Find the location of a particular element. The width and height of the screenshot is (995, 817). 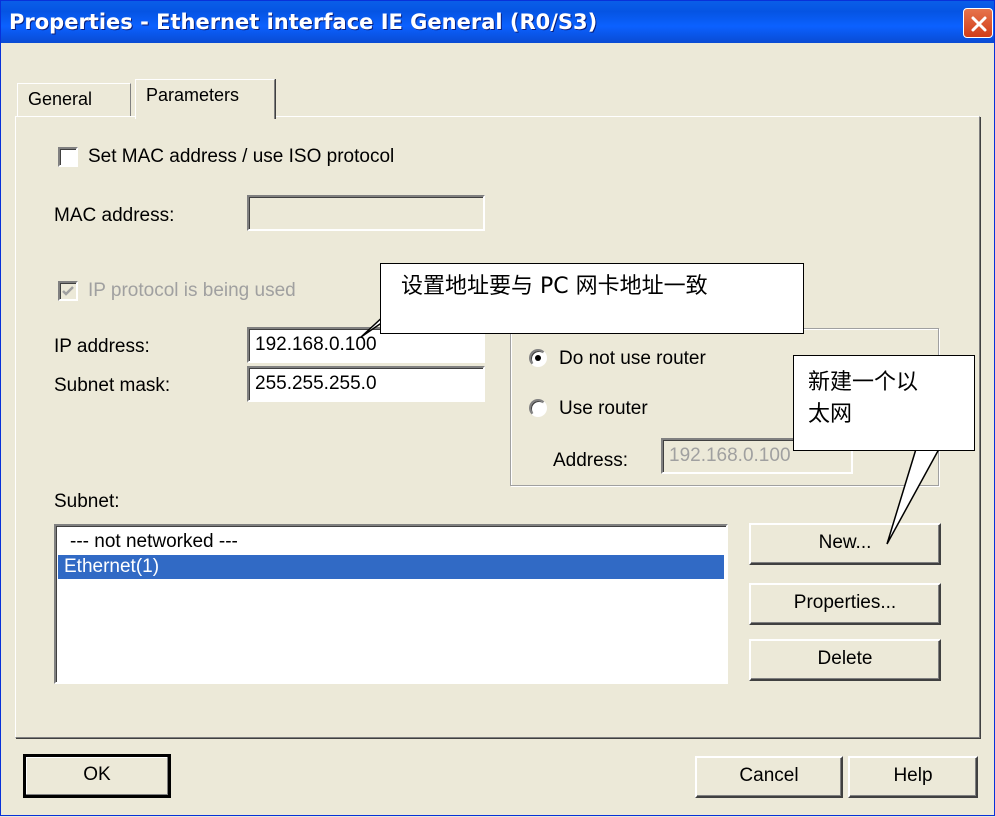

ip-protocol-checkbox is located at coordinates (68, 291).